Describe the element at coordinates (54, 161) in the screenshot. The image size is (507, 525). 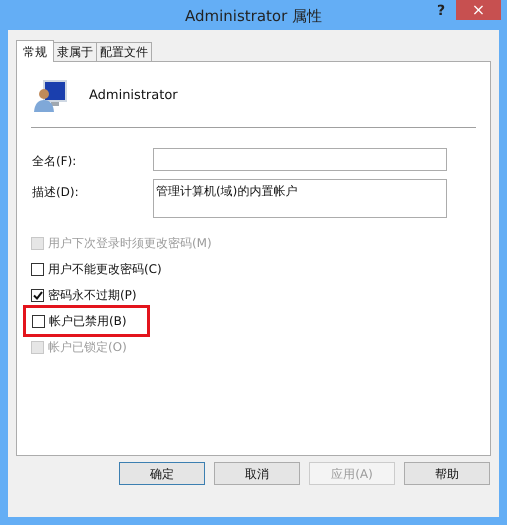
I see `field-label: 全名(F):` at that location.